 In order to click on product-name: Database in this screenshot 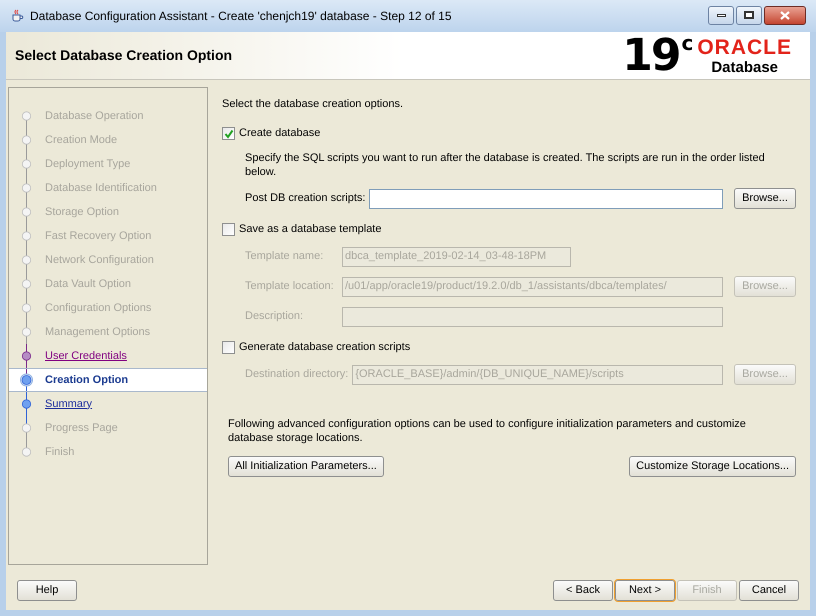, I will do `click(744, 67)`.